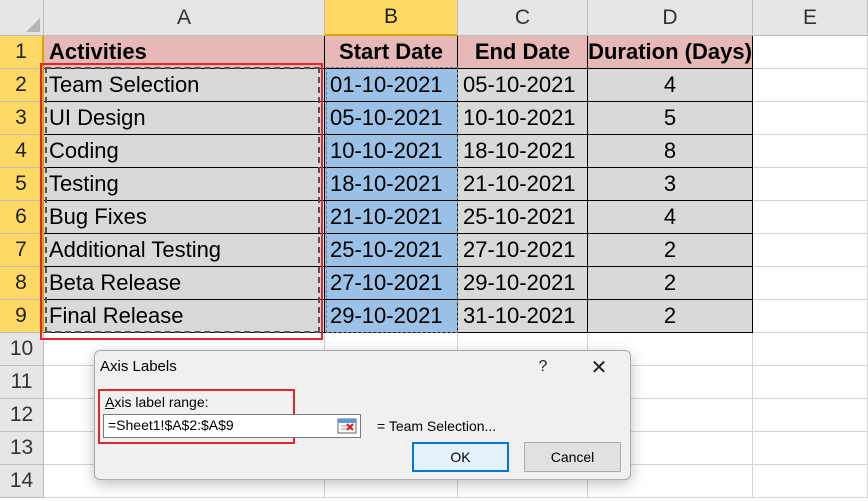 This screenshot has width=868, height=501. I want to click on label-text: xis label range:, so click(161, 402).